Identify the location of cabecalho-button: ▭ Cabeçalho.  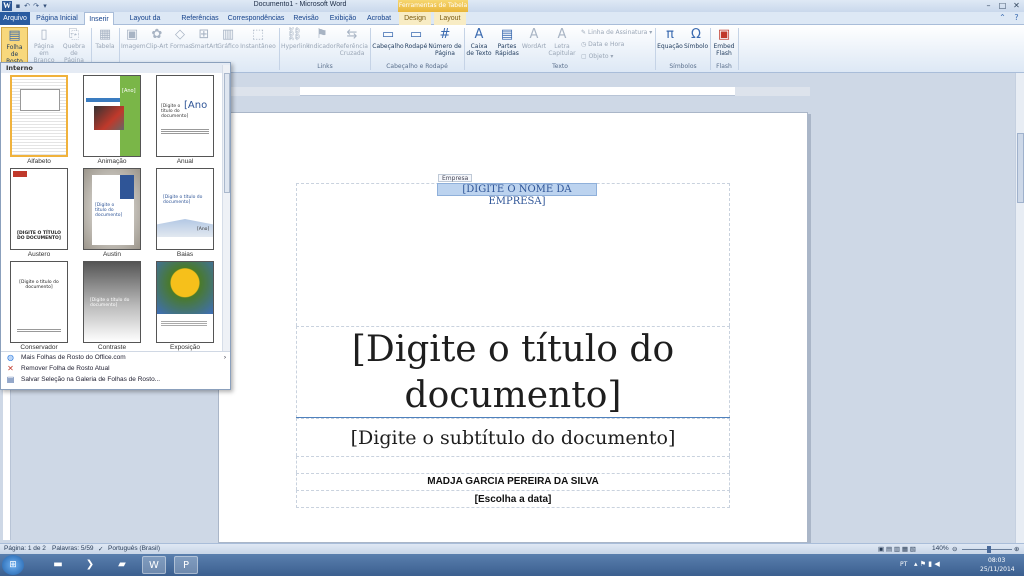
(388, 38).